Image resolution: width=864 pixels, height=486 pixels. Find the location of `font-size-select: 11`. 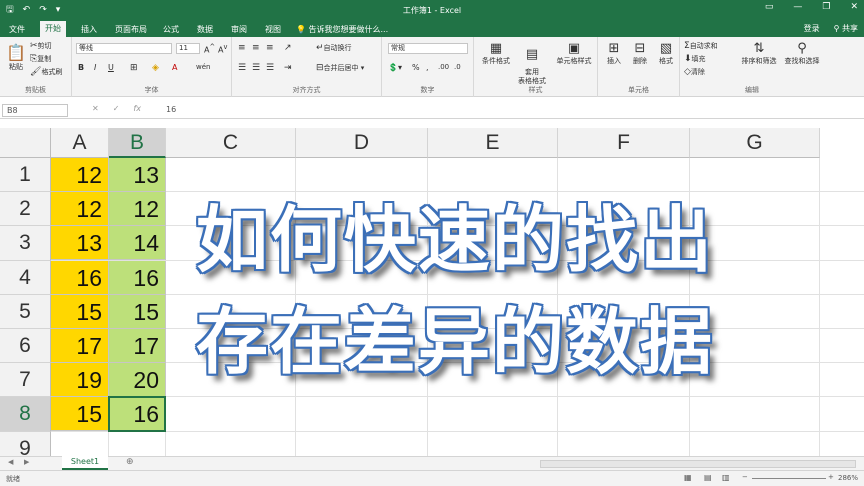

font-size-select: 11 is located at coordinates (188, 48).